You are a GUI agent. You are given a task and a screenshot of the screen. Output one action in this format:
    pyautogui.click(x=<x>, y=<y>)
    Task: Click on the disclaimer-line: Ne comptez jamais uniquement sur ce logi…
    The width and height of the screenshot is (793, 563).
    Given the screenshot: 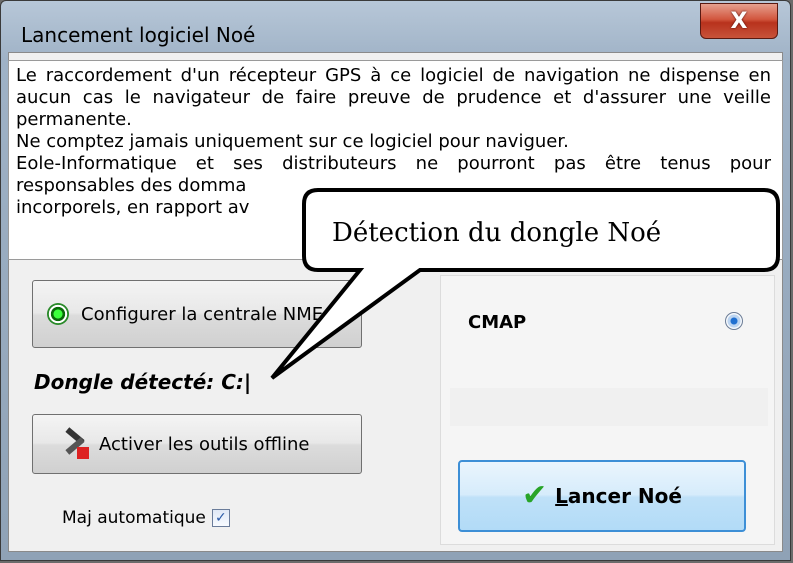 What is the action you would take?
    pyautogui.click(x=292, y=141)
    